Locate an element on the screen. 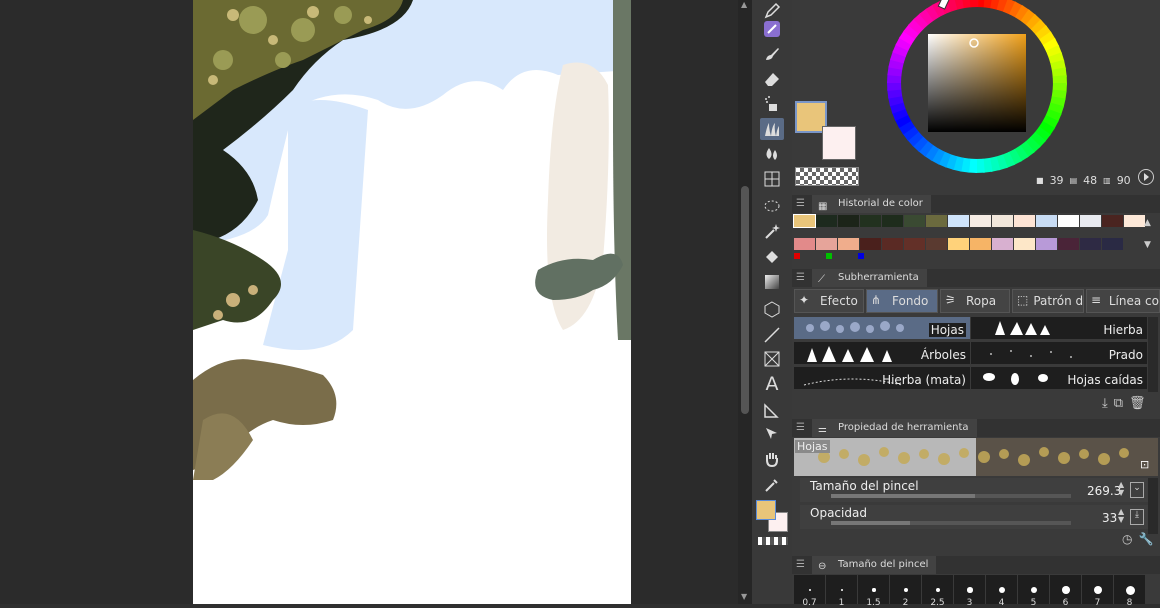 The image size is (1160, 608). frame-icon is located at coordinates (772, 359).